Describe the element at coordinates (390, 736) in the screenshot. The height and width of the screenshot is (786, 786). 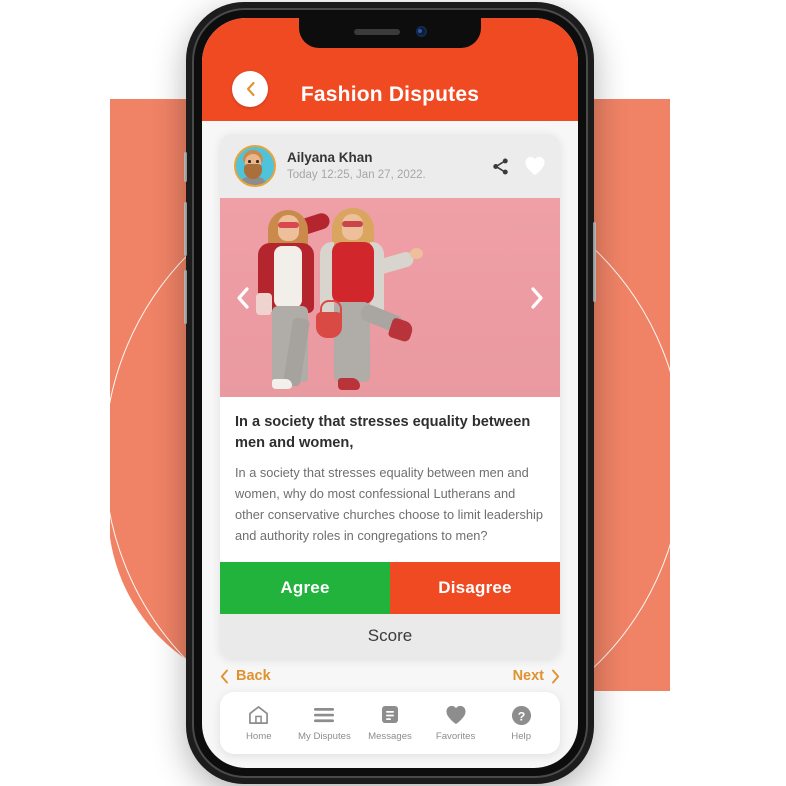
I see `nav-label-messages: Messages` at that location.